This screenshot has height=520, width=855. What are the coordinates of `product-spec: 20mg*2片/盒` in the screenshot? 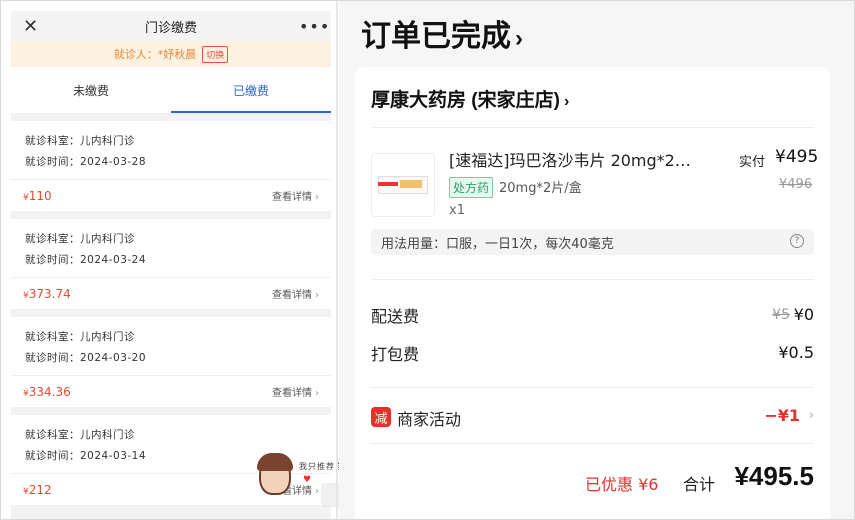 It's located at (540, 188).